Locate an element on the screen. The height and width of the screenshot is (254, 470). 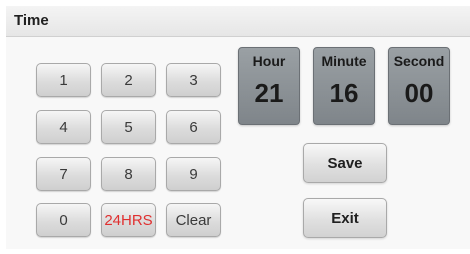
key-8: 8 is located at coordinates (128, 174).